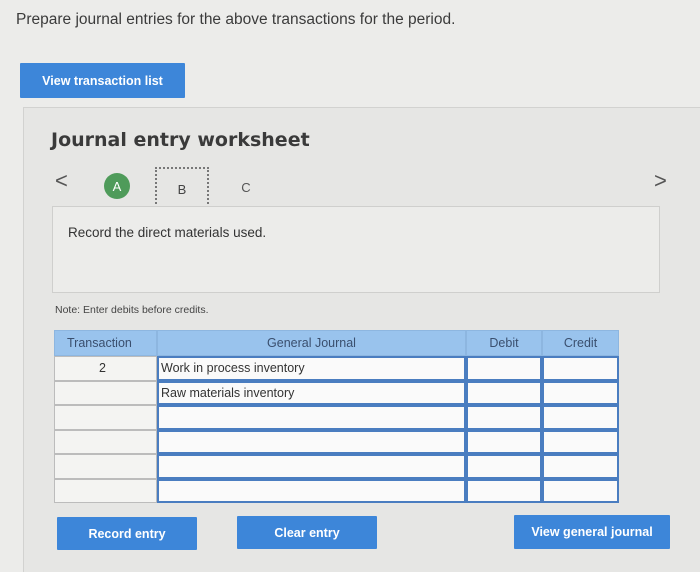 This screenshot has width=700, height=572. I want to click on header-debit: Debit, so click(504, 343).